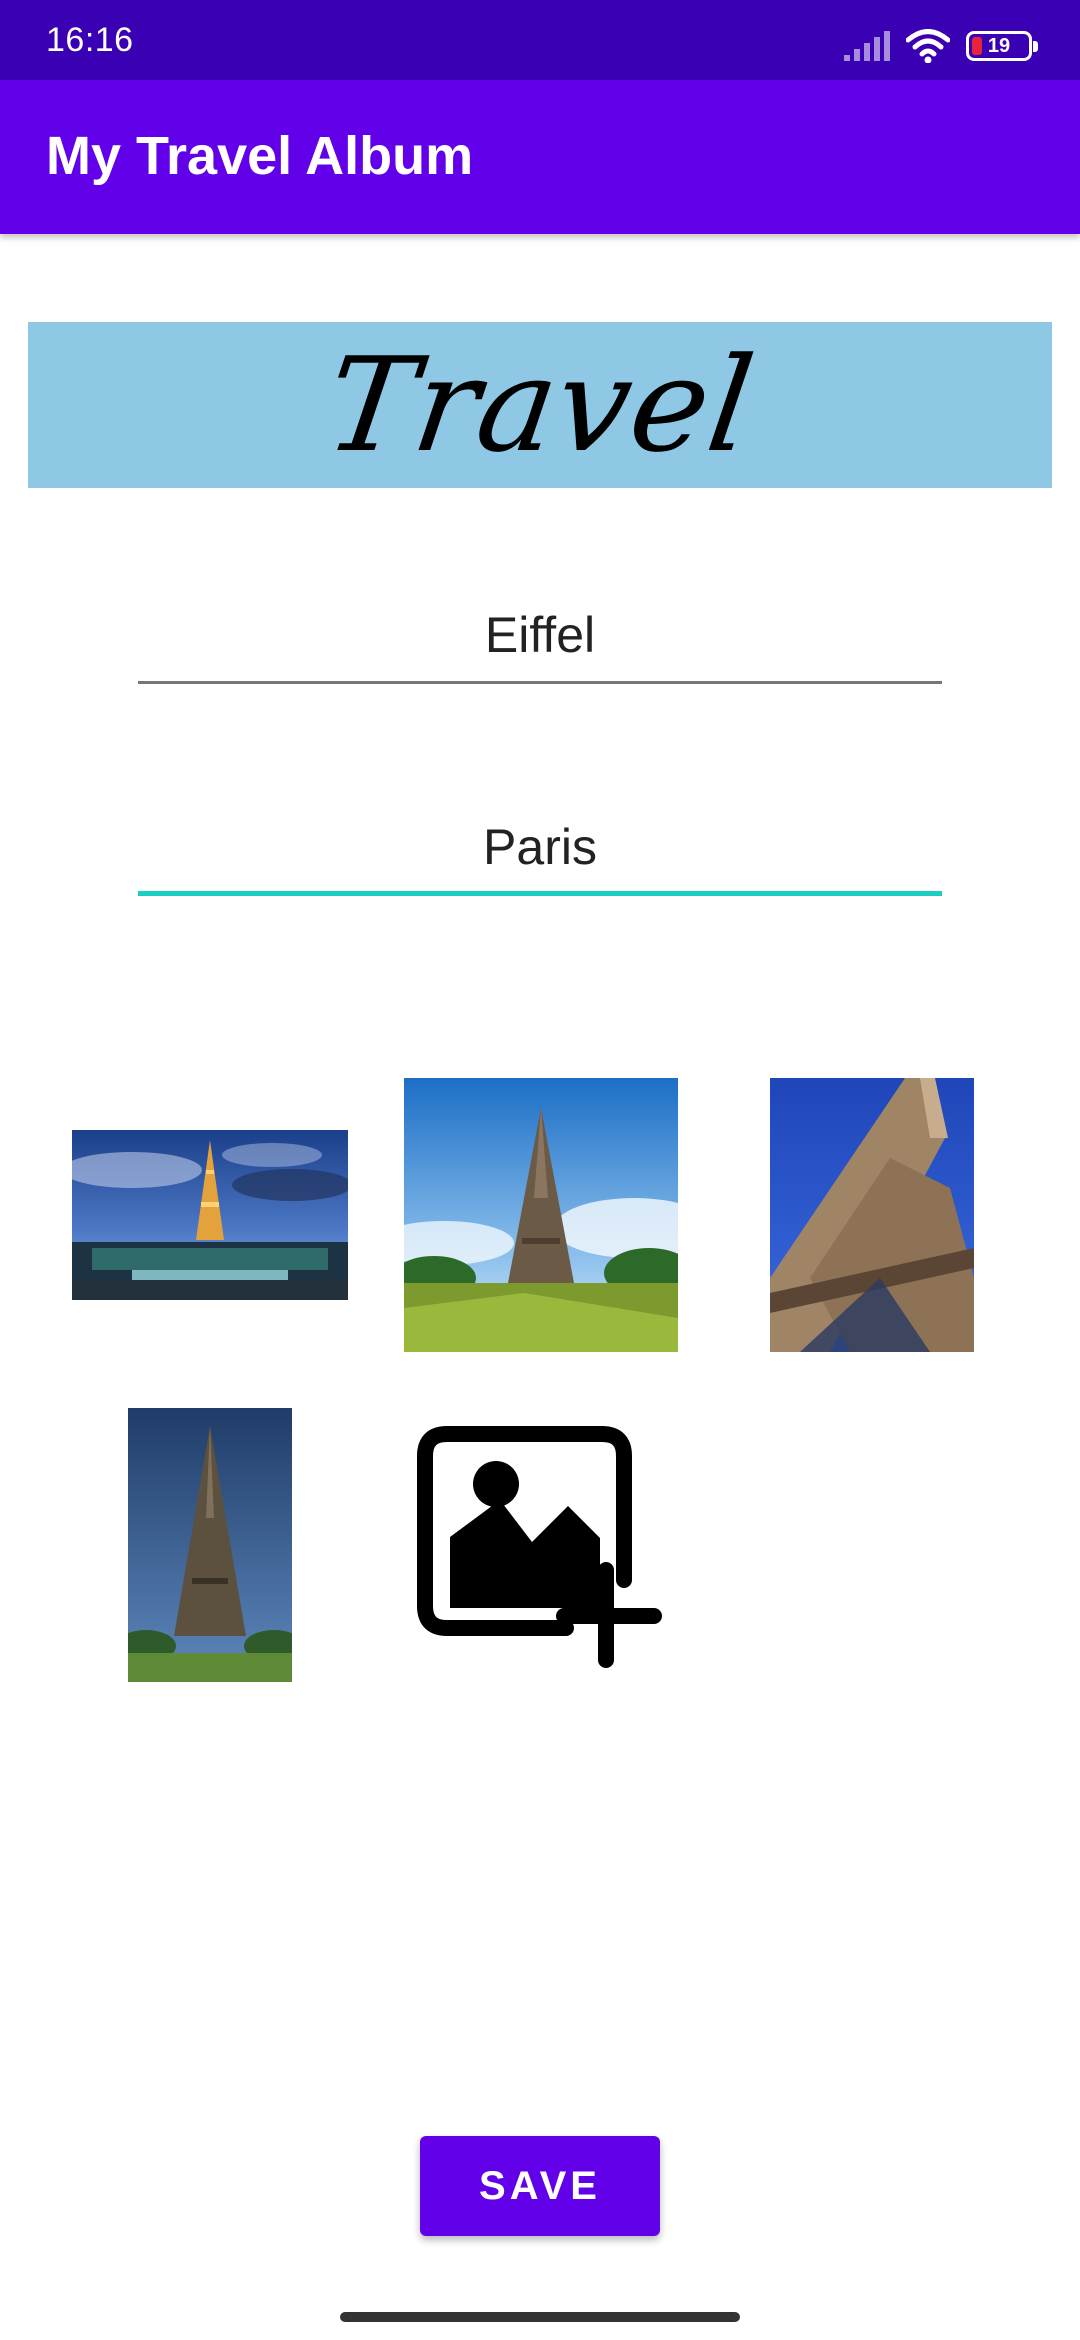 The image size is (1080, 2340). I want to click on travel-banner: Travel, so click(540, 405).